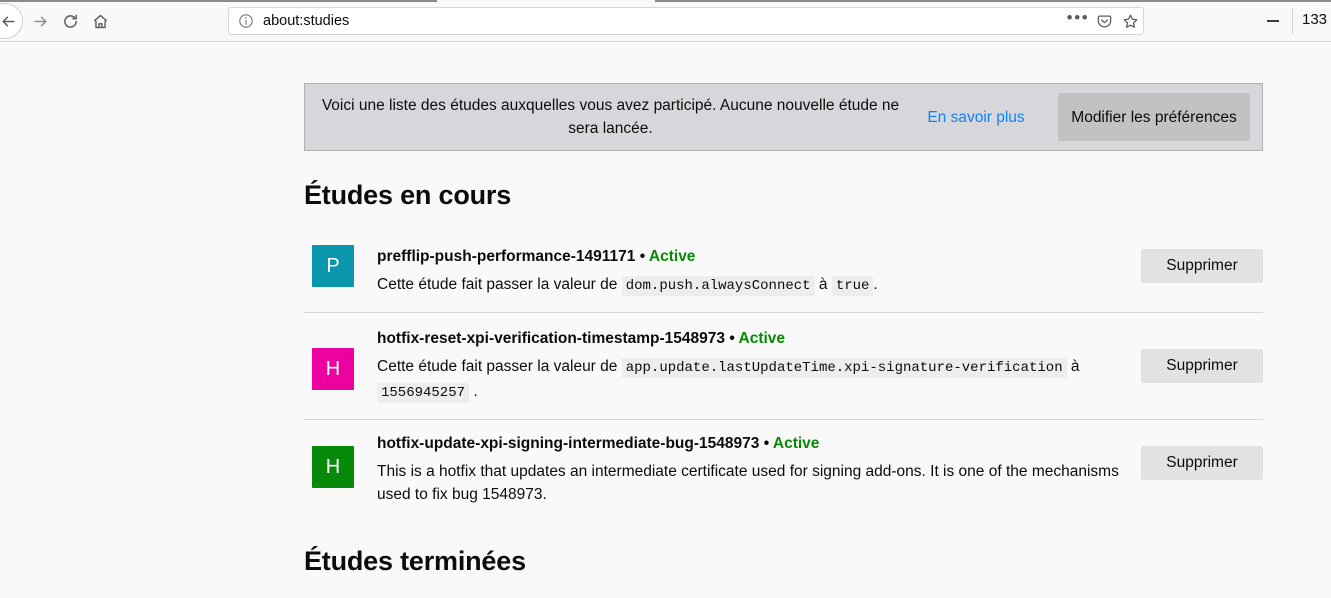 The width and height of the screenshot is (1331, 598). What do you see at coordinates (408, 195) in the screenshot?
I see `current-studies-heading: Études en cours` at bounding box center [408, 195].